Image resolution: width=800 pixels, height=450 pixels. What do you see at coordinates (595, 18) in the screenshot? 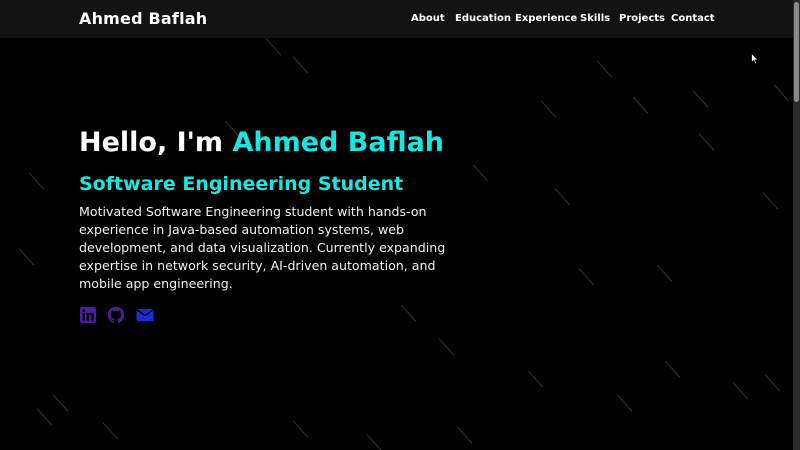
I see `nav-link-skills: Skills` at bounding box center [595, 18].